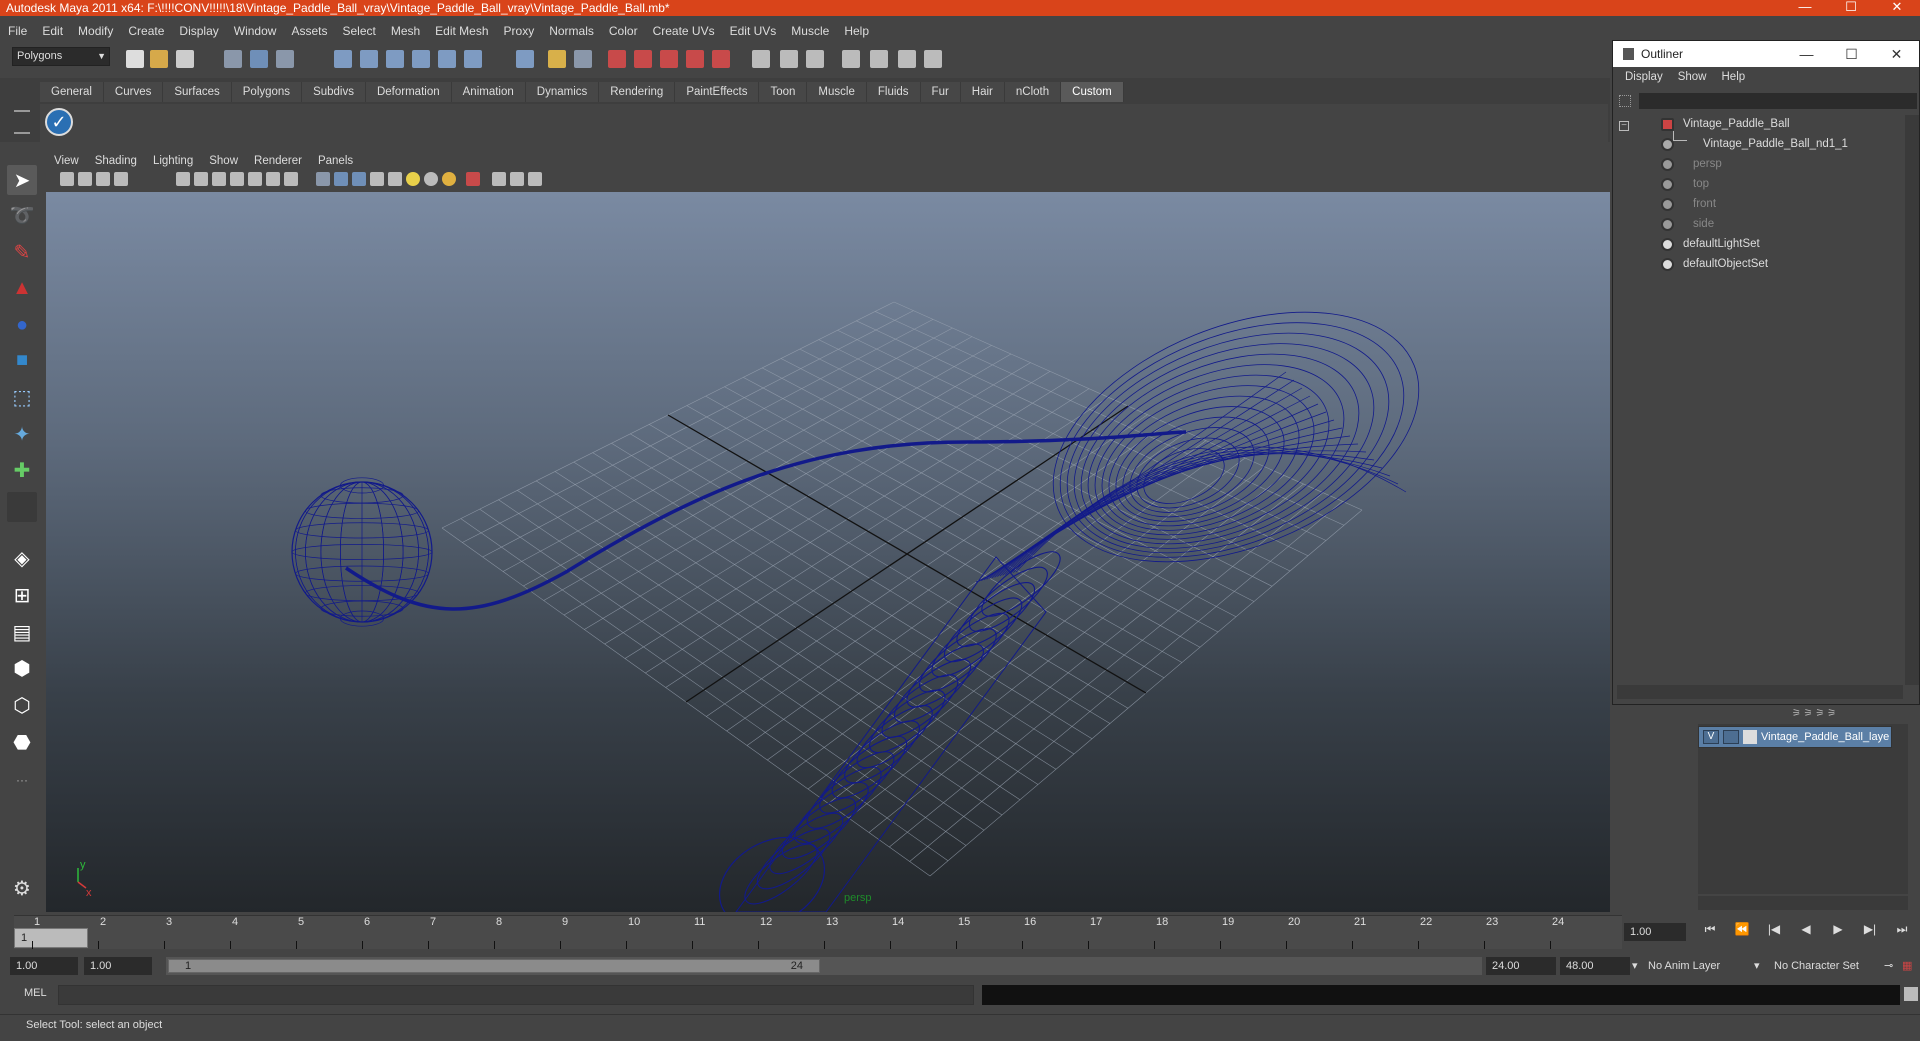  What do you see at coordinates (1638, 966) in the screenshot?
I see `anim-layer-arrow-icon: ▾` at bounding box center [1638, 966].